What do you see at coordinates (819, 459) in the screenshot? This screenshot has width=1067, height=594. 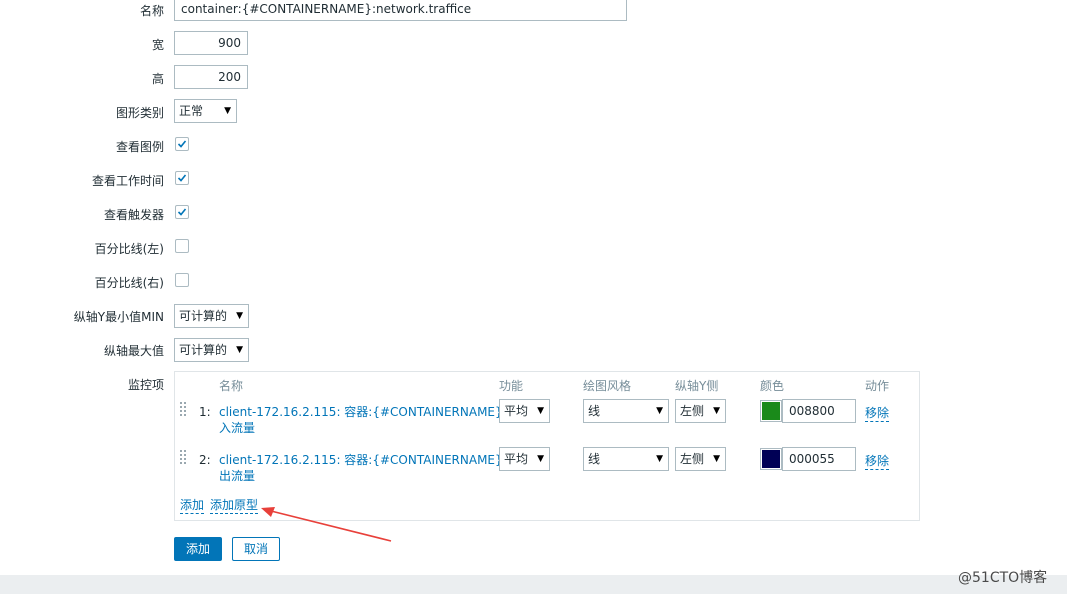 I see `item-color-input: 000055` at bounding box center [819, 459].